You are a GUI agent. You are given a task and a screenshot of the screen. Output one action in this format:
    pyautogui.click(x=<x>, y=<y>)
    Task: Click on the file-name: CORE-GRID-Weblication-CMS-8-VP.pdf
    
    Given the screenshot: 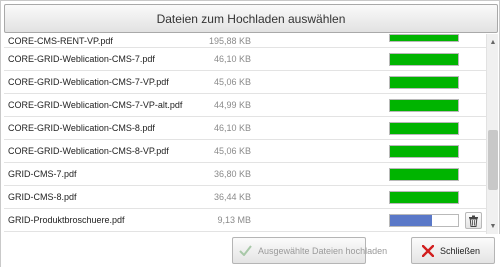 What is the action you would take?
    pyautogui.click(x=88, y=151)
    